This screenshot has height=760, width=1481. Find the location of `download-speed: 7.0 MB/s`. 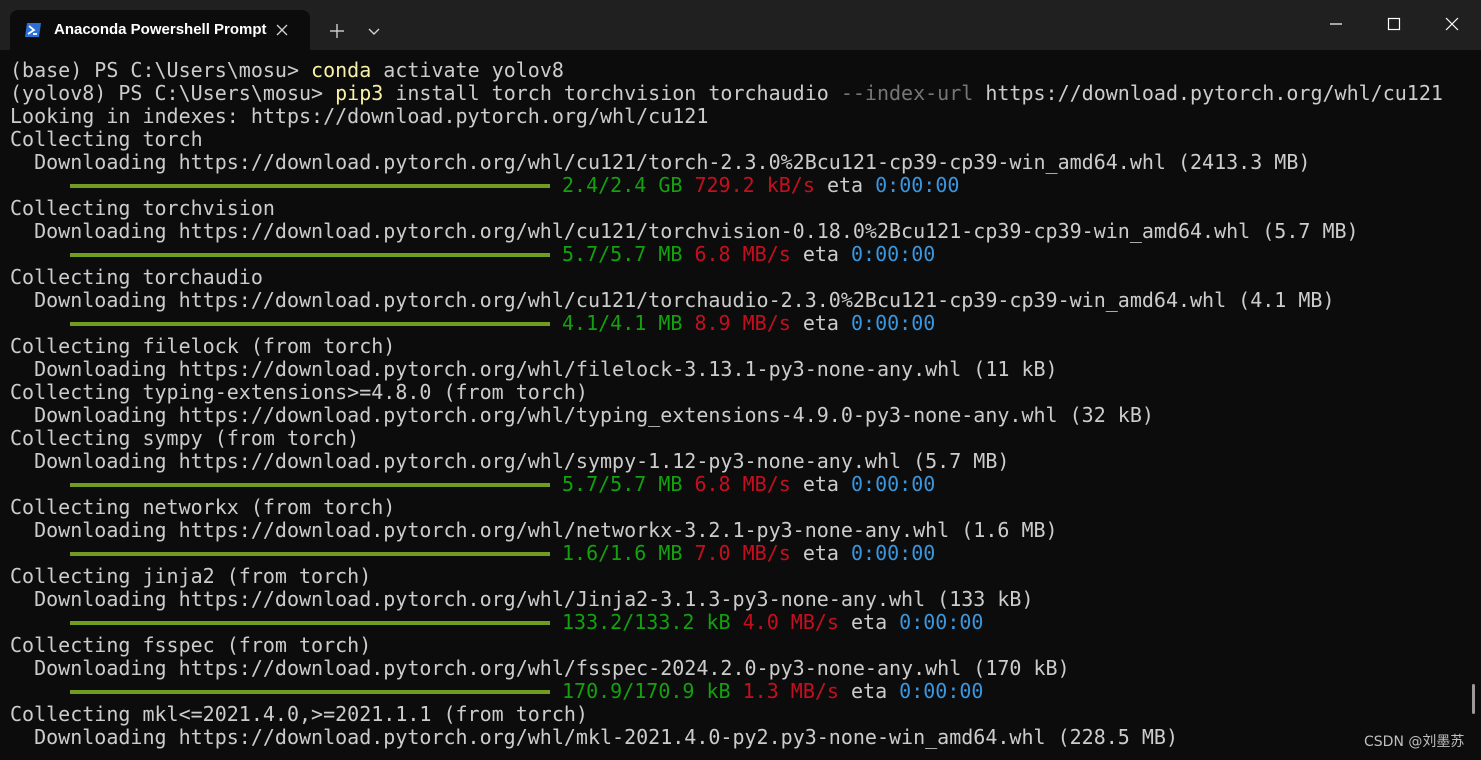

download-speed: 7.0 MB/s is located at coordinates (742, 553).